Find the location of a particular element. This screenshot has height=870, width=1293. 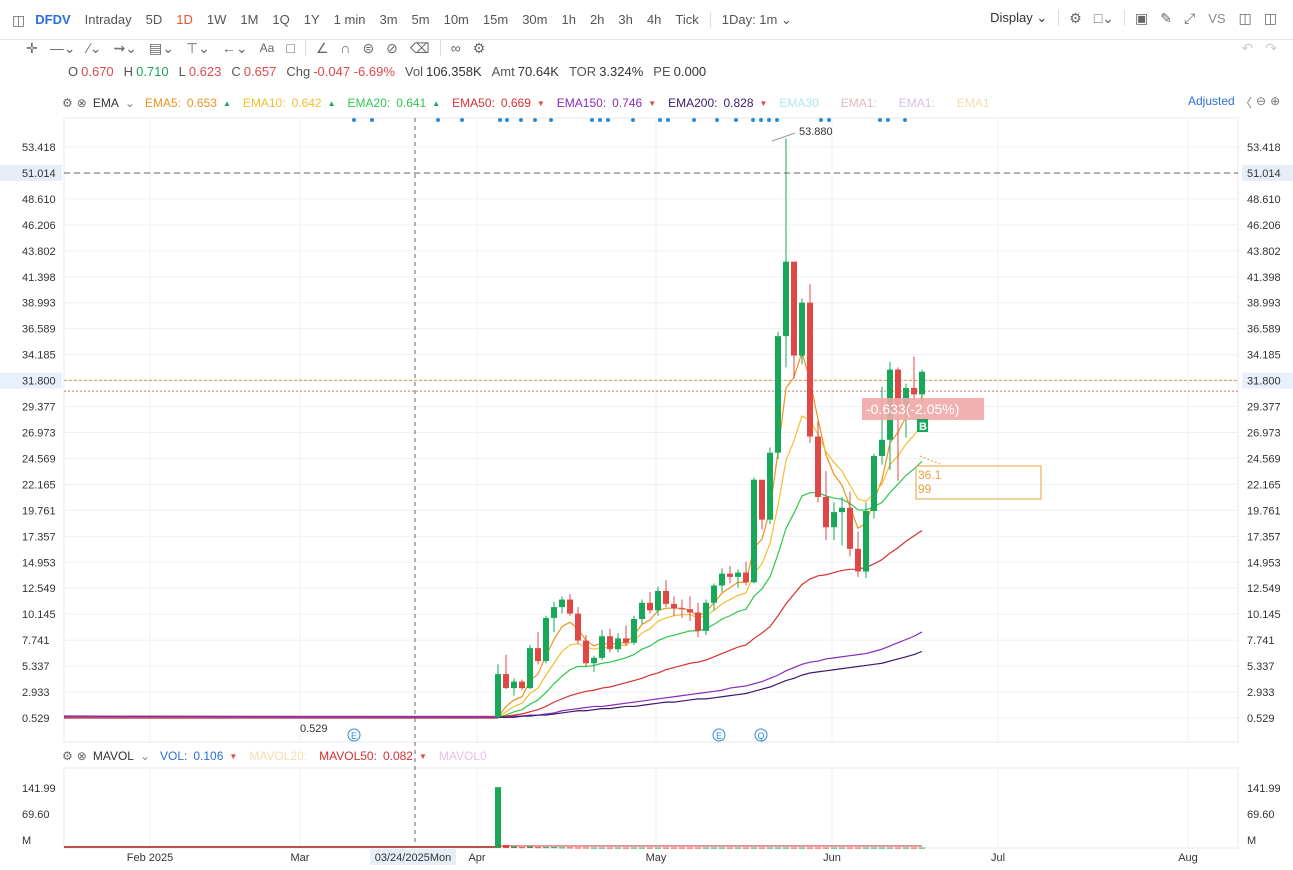

price-tick-left: 14.953 is located at coordinates (39, 563).